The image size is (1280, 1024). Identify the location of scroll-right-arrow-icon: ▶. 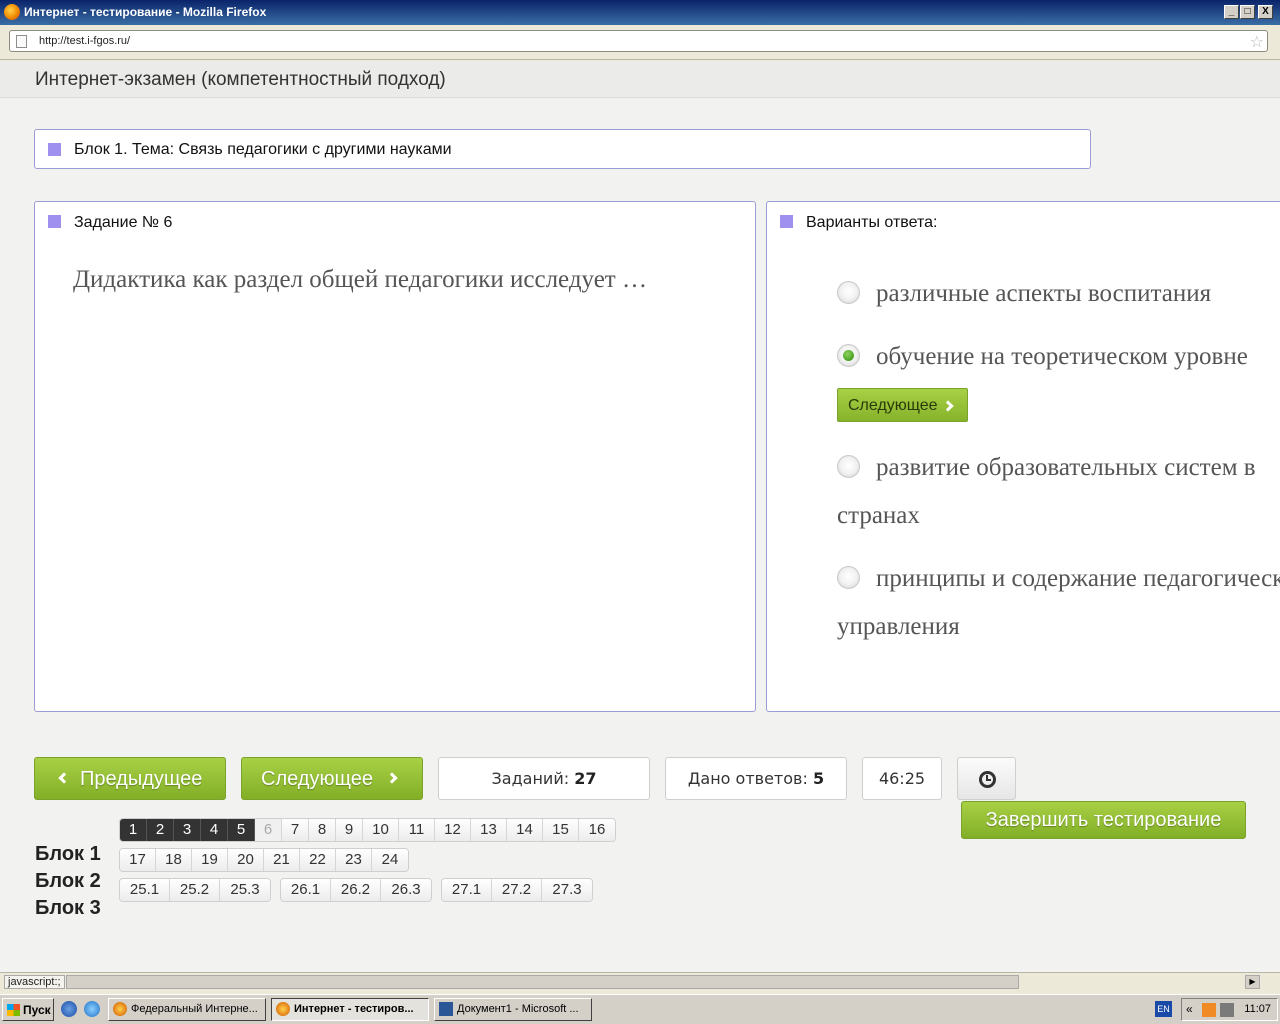
(1252, 982).